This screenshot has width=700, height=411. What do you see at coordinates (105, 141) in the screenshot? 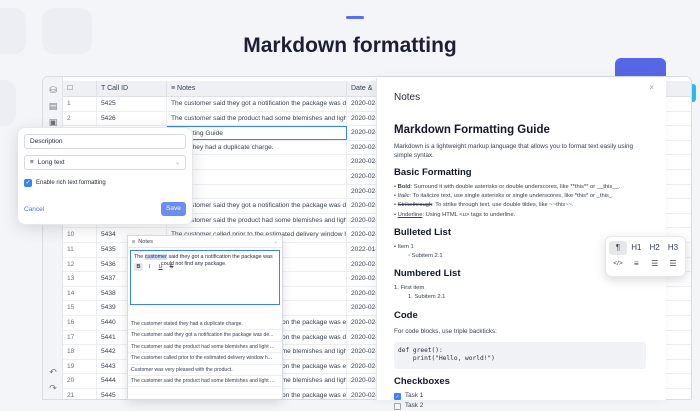
I see `field-name-input: Description` at bounding box center [105, 141].